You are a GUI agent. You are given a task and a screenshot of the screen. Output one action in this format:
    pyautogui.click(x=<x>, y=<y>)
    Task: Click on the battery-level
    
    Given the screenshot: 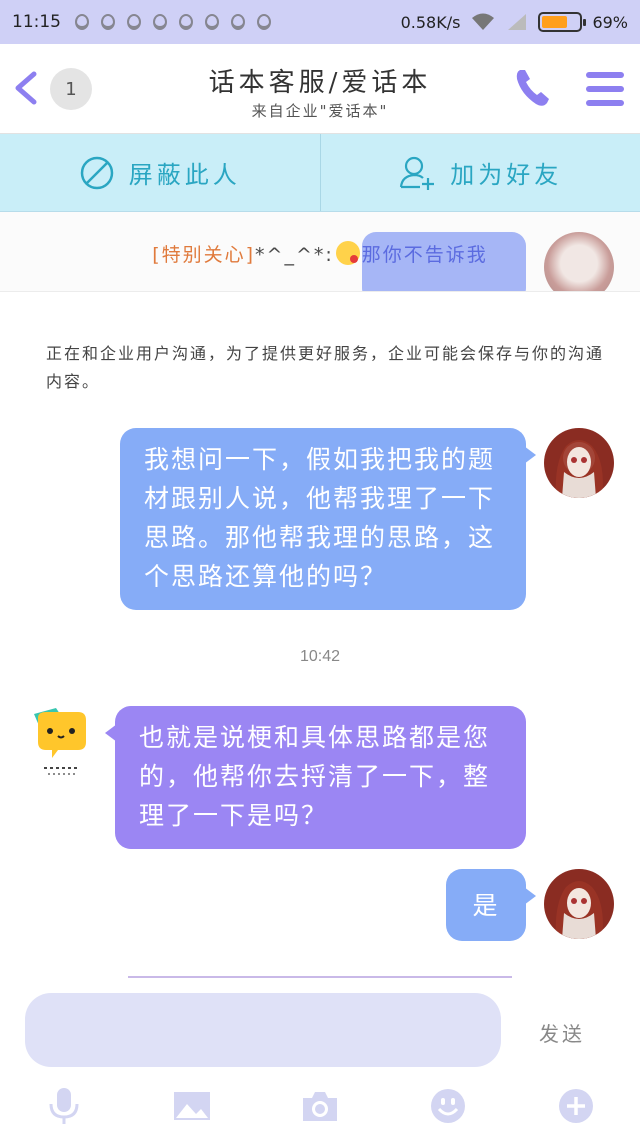 What is the action you would take?
    pyautogui.click(x=555, y=22)
    